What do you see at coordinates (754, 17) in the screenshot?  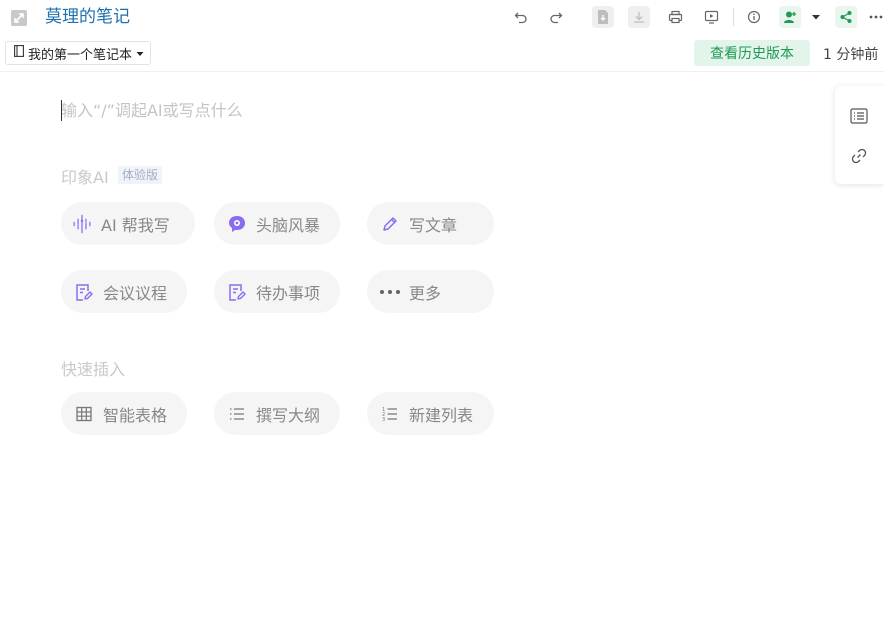 I see `info-icon` at bounding box center [754, 17].